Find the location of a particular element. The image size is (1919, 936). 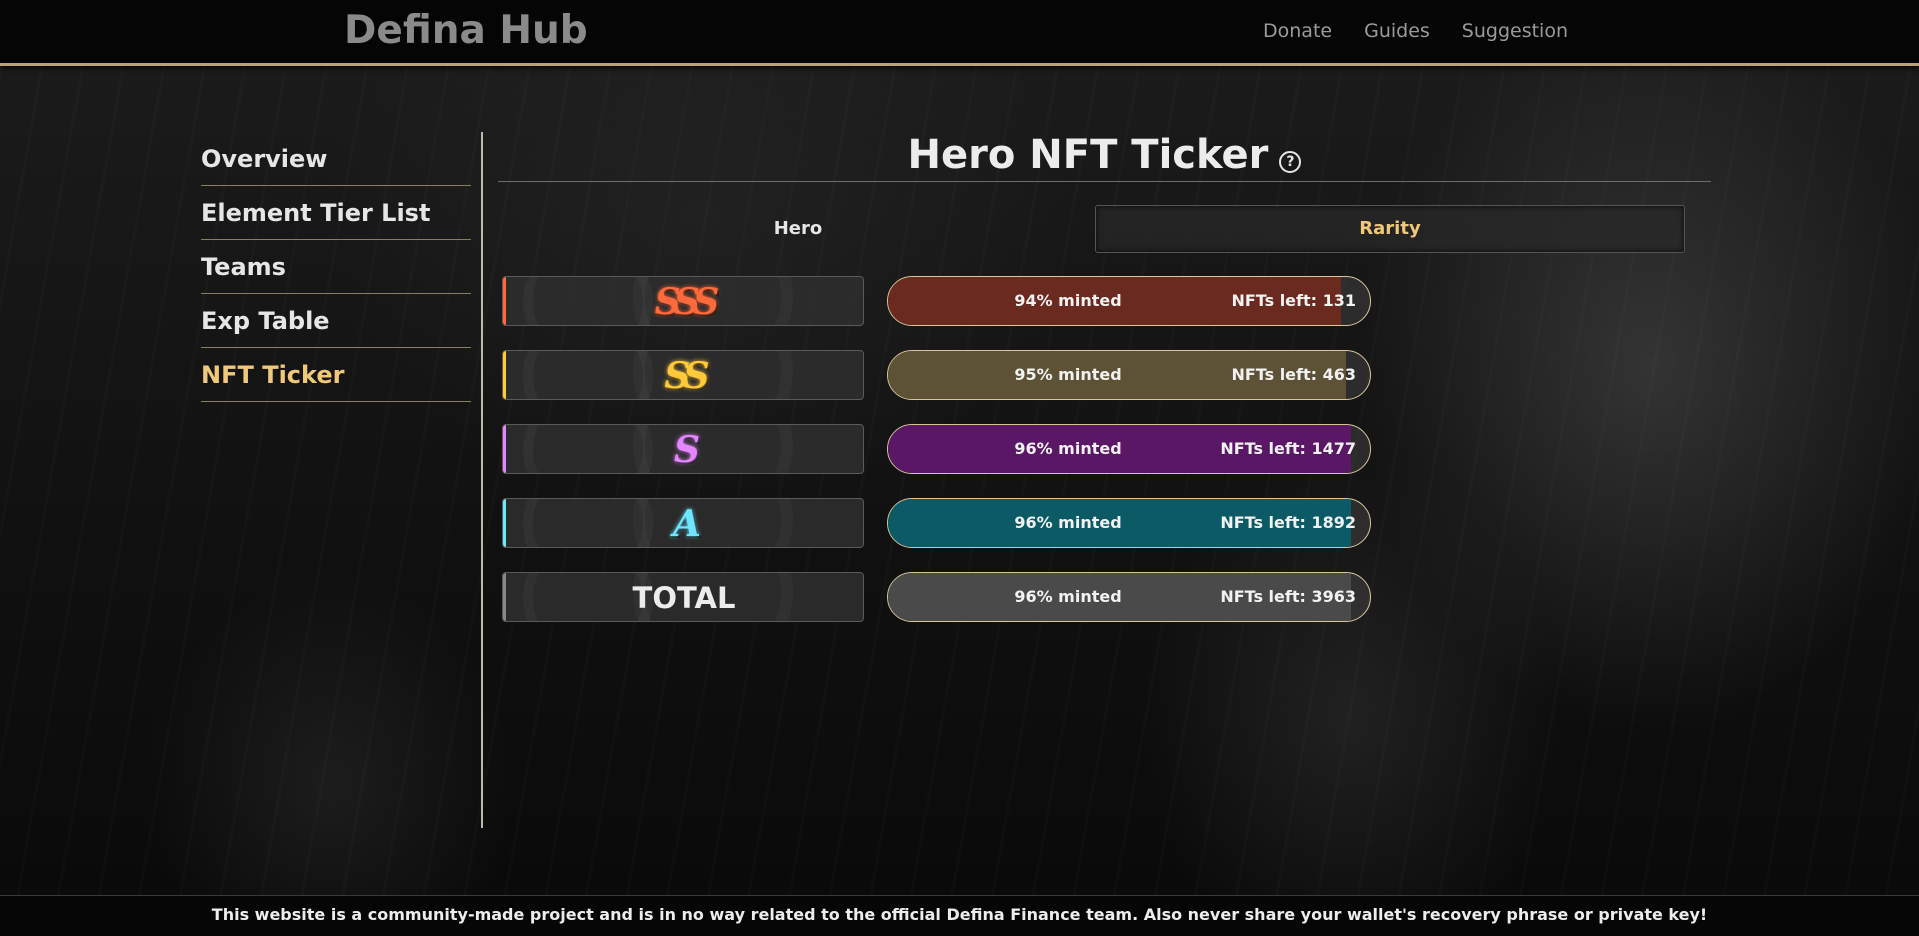

sidebar-item-element-tier-list: Element Tier List is located at coordinates (336, 213).